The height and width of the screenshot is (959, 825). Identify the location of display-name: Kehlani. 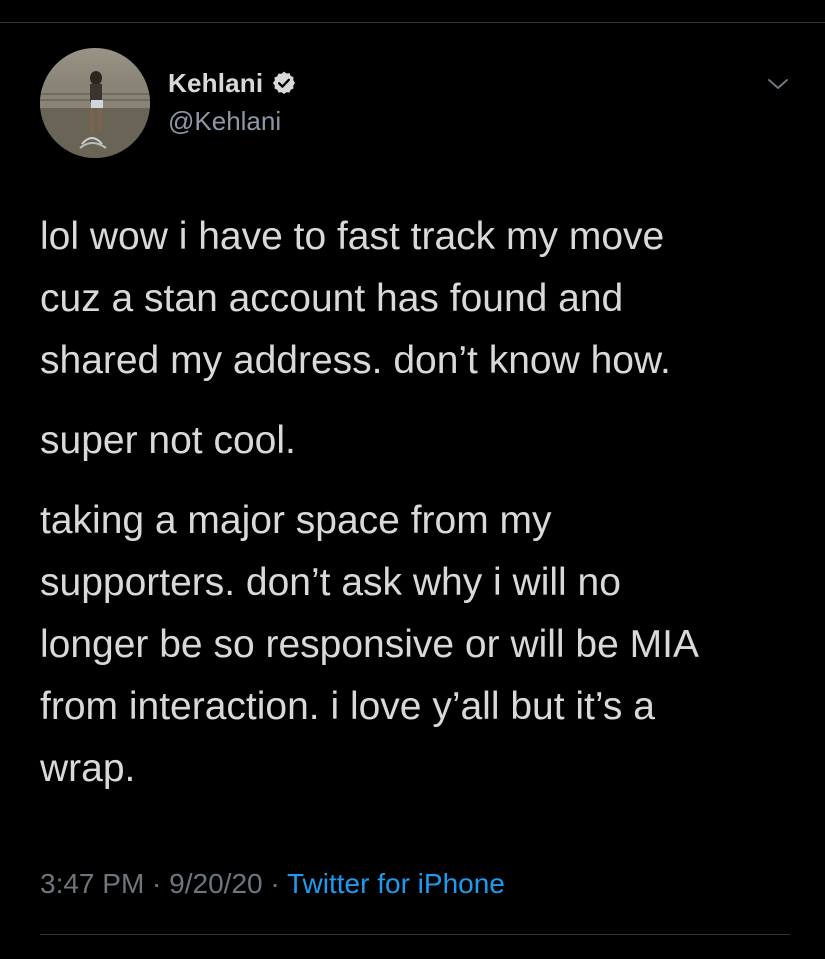
(215, 83).